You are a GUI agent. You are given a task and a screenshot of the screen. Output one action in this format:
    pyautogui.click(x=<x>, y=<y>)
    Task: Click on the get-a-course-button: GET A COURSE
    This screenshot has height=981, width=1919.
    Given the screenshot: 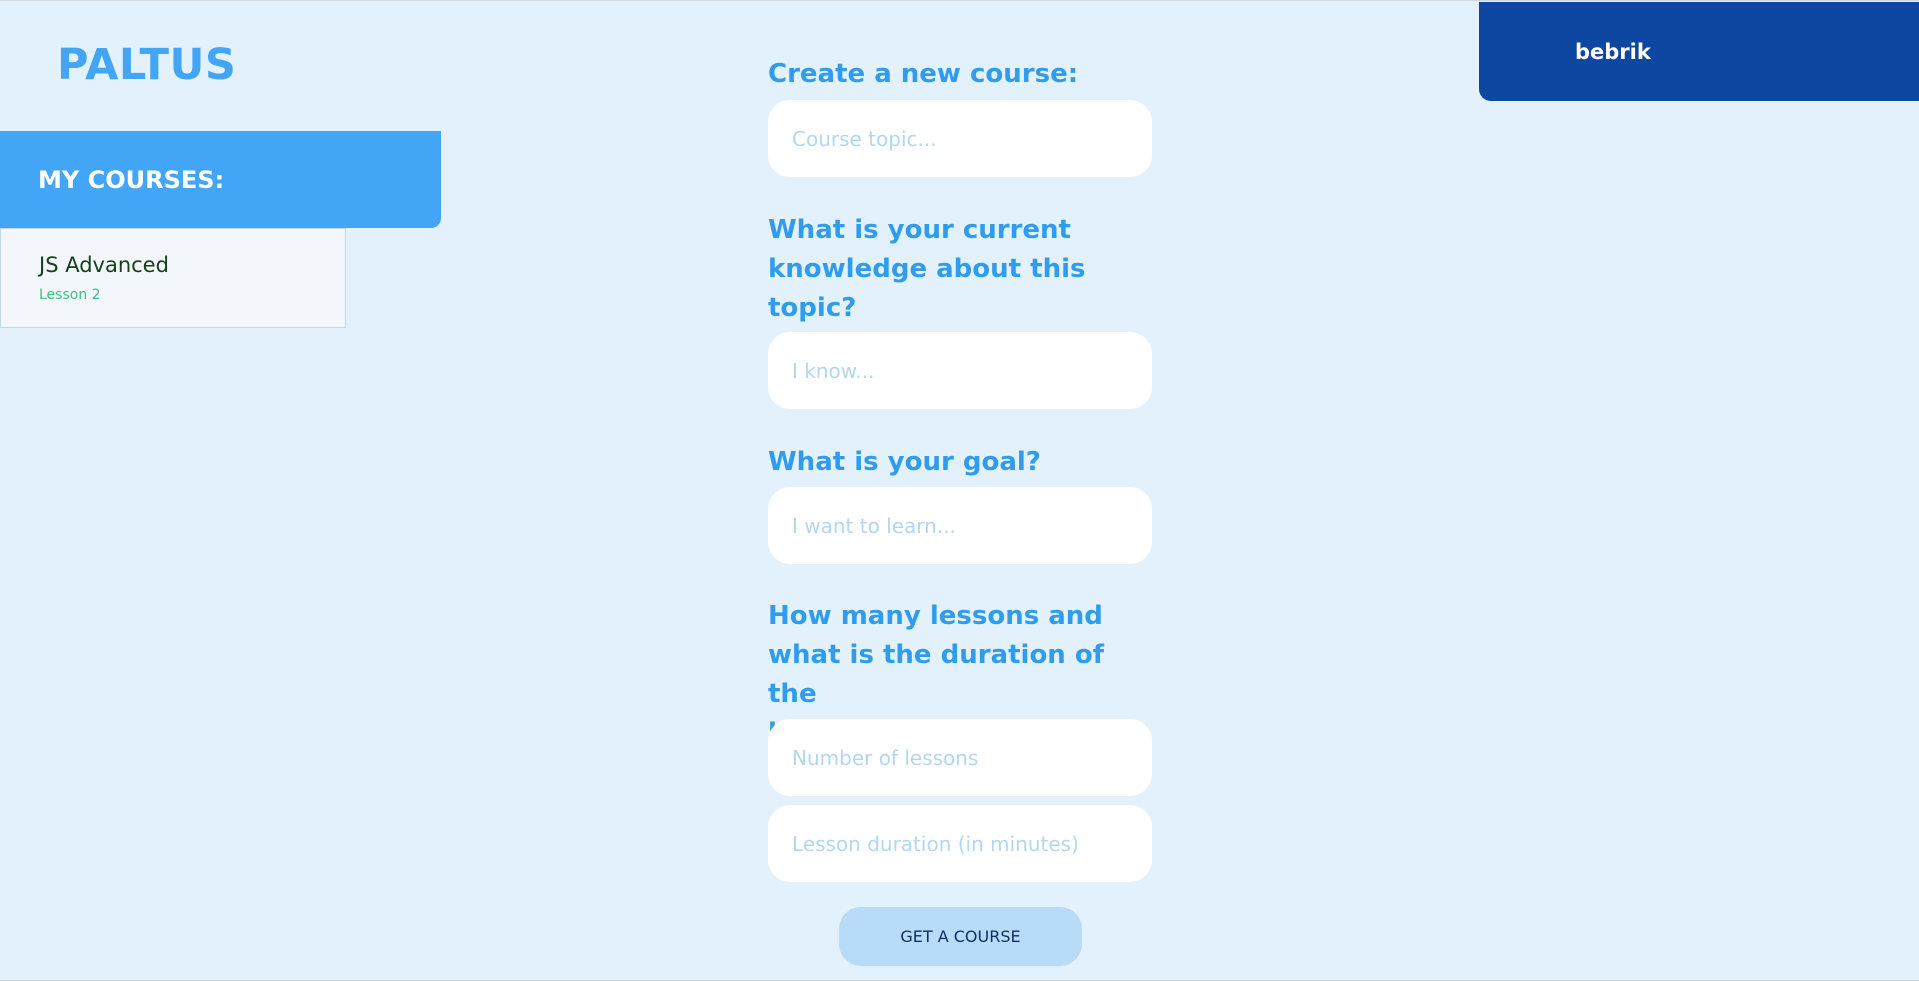 What is the action you would take?
    pyautogui.click(x=960, y=936)
    